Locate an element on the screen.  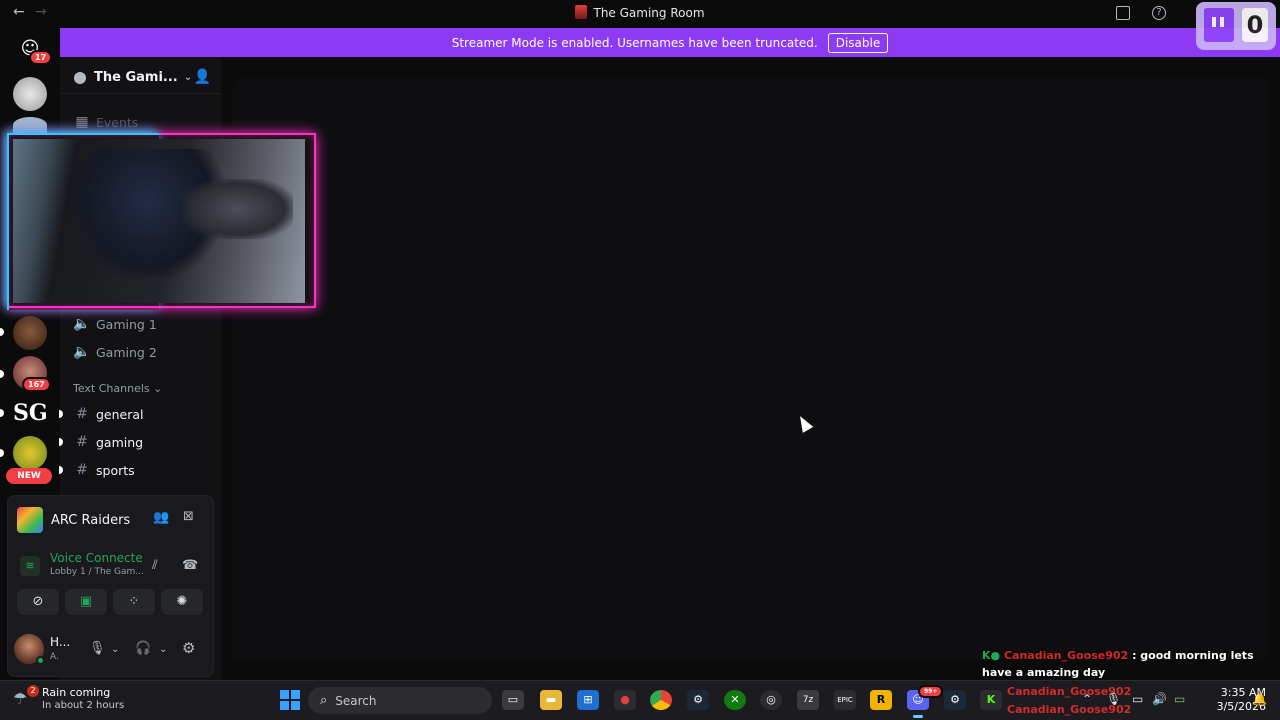
microsoft-store-icon: ⊞ is located at coordinates (588, 700).